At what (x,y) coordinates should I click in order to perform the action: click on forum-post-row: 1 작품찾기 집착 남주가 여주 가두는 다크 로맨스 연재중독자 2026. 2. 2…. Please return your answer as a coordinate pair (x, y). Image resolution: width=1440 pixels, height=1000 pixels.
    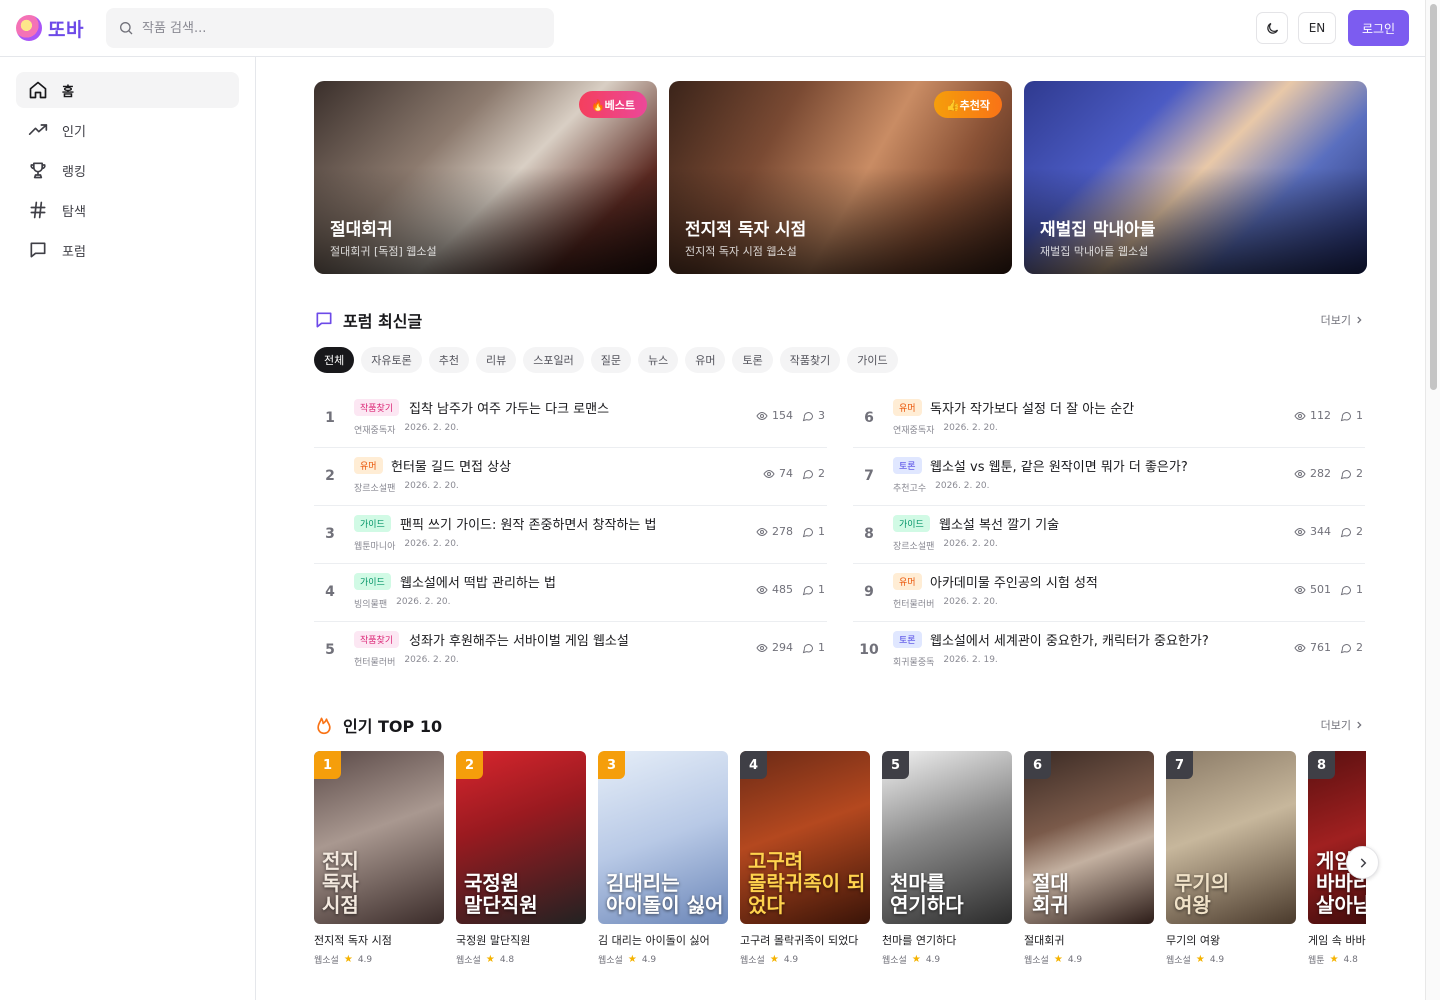
    Looking at the image, I should click on (570, 419).